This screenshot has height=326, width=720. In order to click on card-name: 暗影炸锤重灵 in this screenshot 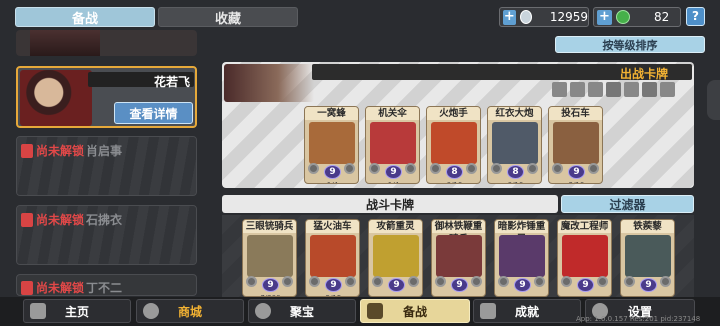, I will do `click(521, 232)`.